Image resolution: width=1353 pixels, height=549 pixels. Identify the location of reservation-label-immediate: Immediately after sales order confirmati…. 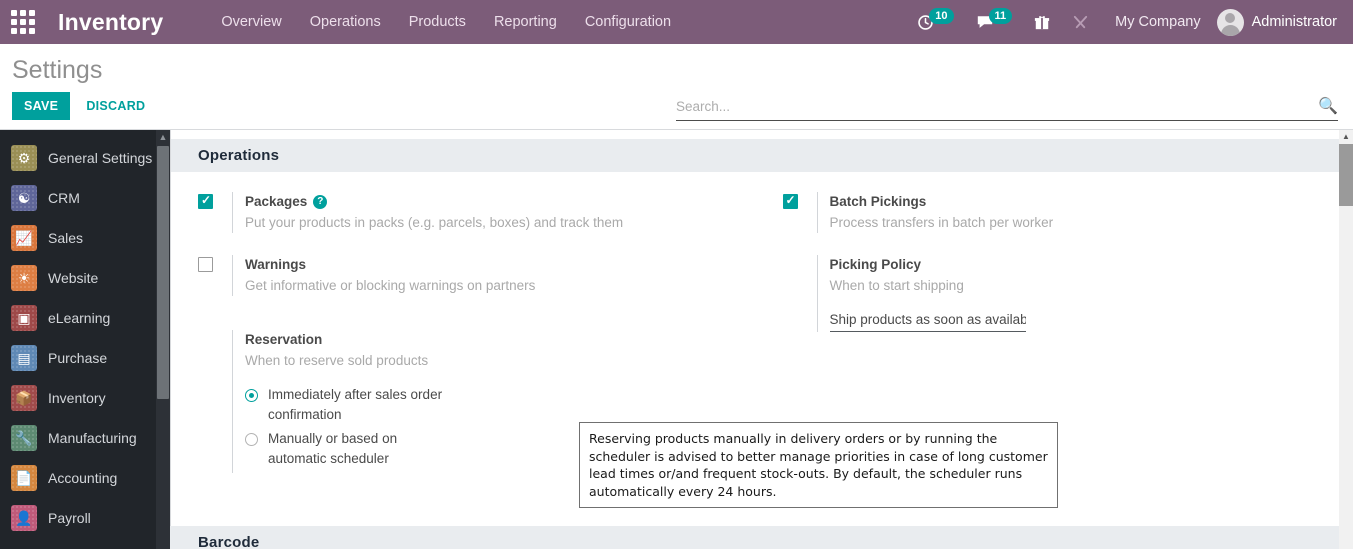
(355, 404).